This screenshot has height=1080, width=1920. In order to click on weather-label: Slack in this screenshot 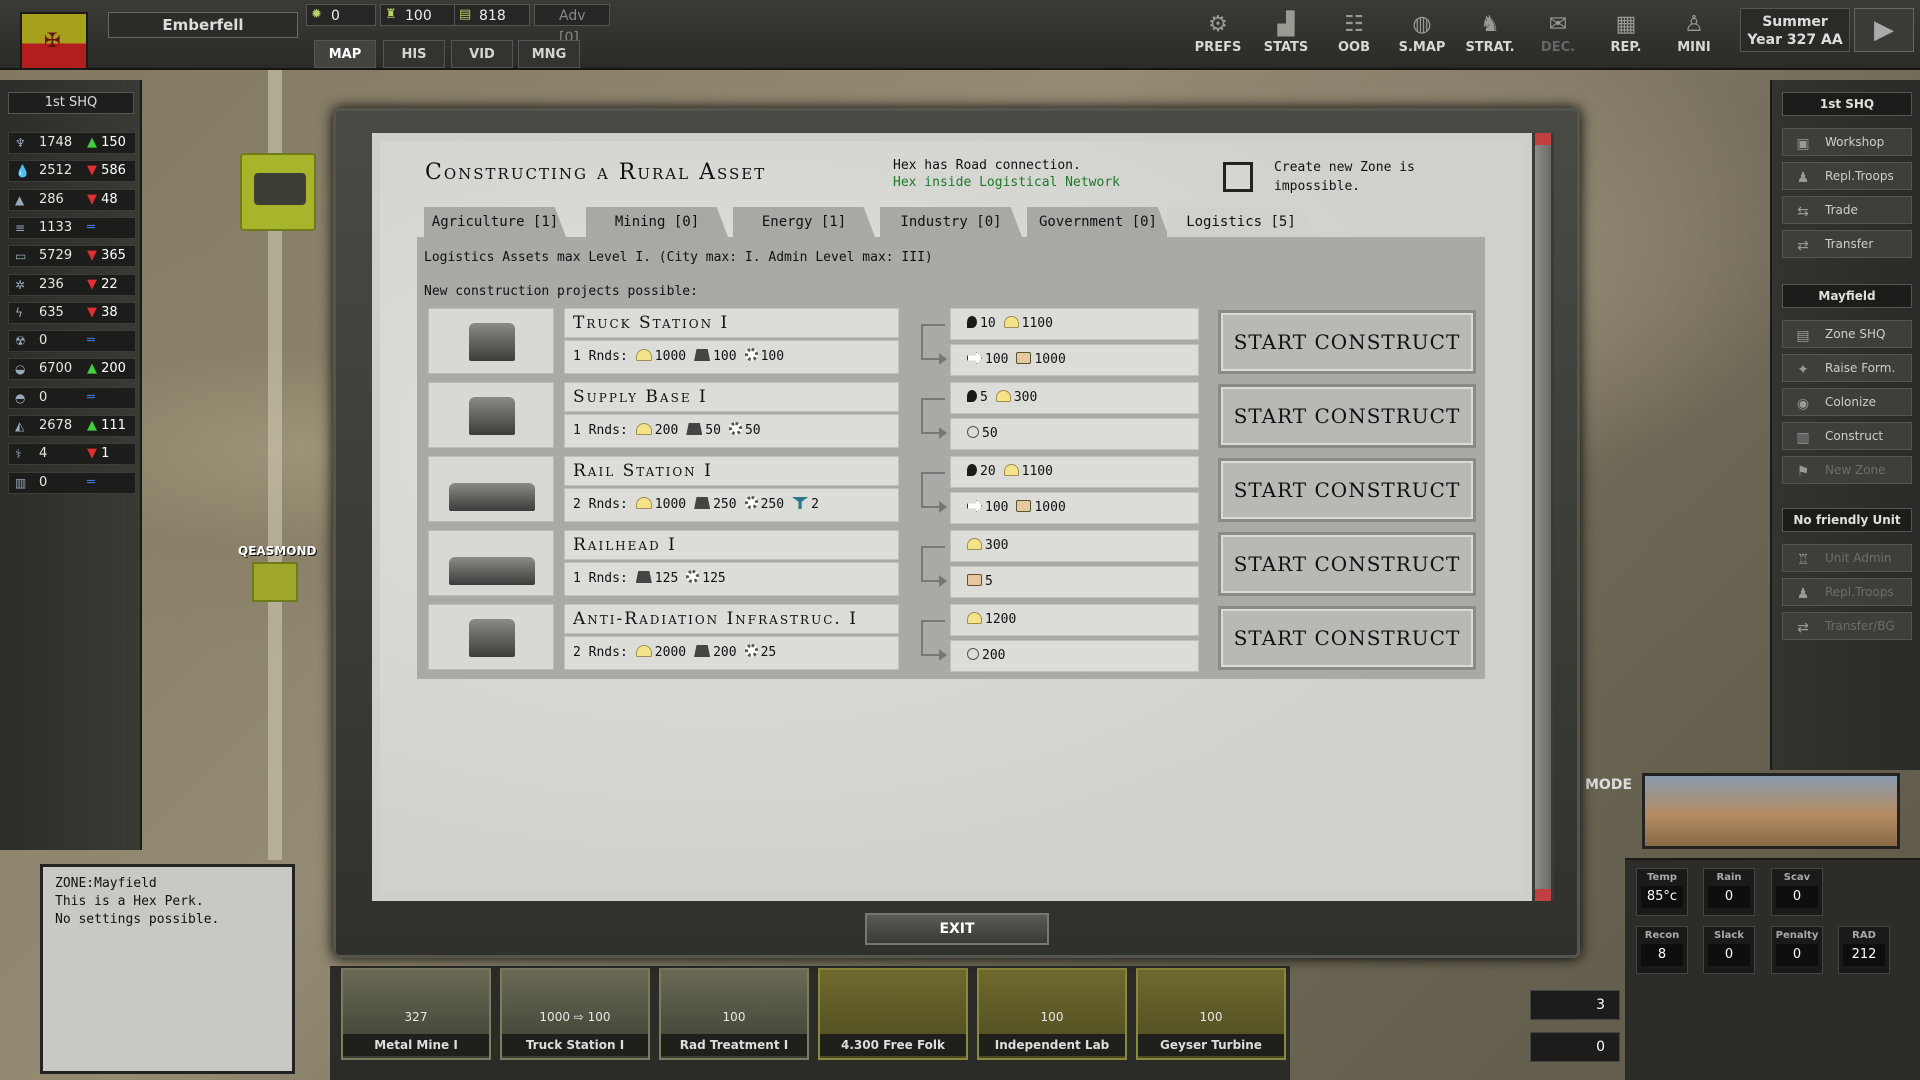, I will do `click(1729, 935)`.